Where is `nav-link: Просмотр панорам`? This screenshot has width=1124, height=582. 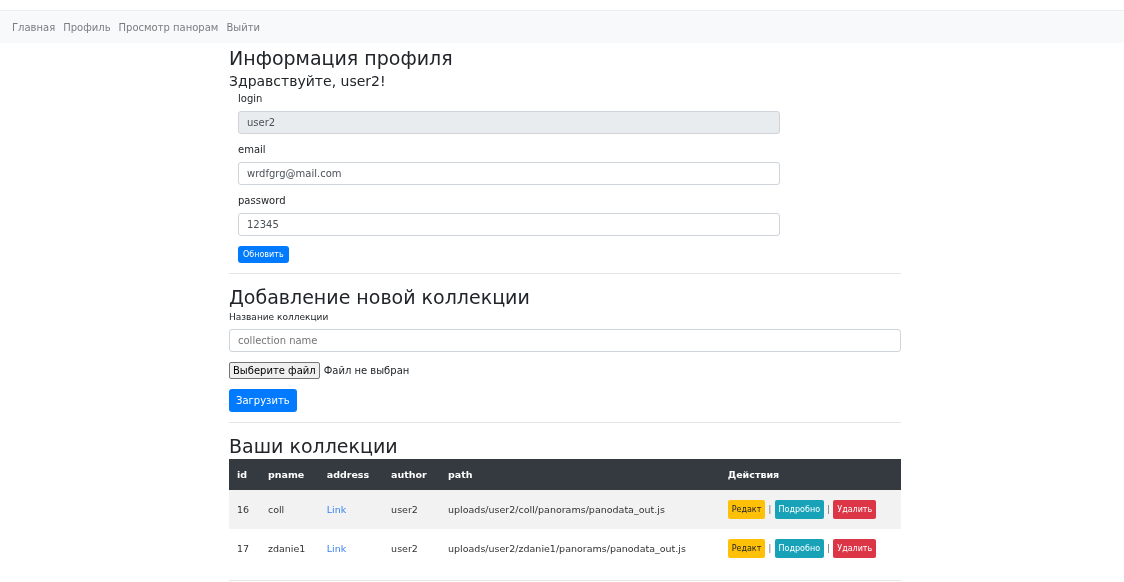
nav-link: Просмотр панорам is located at coordinates (168, 27).